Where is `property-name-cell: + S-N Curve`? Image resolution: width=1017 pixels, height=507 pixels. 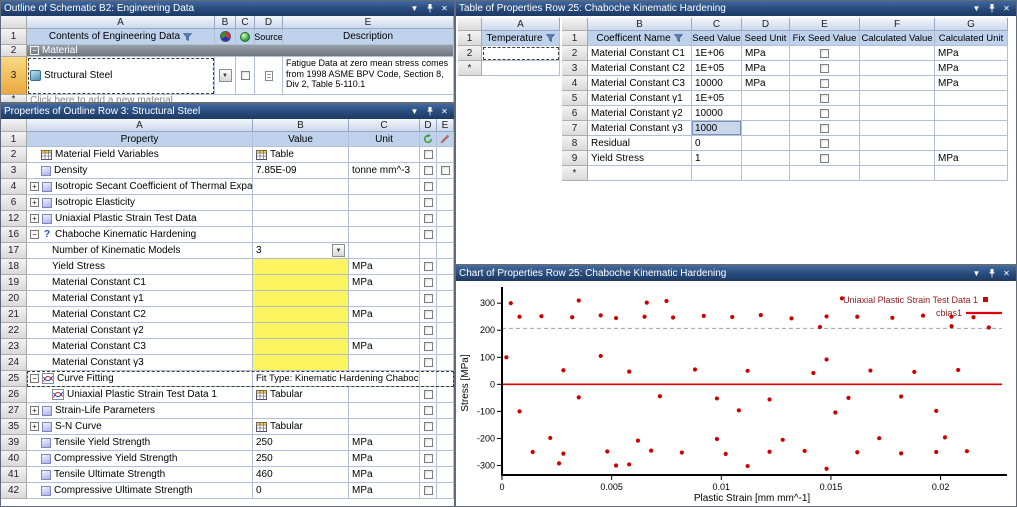 property-name-cell: + S-N Curve is located at coordinates (140, 427).